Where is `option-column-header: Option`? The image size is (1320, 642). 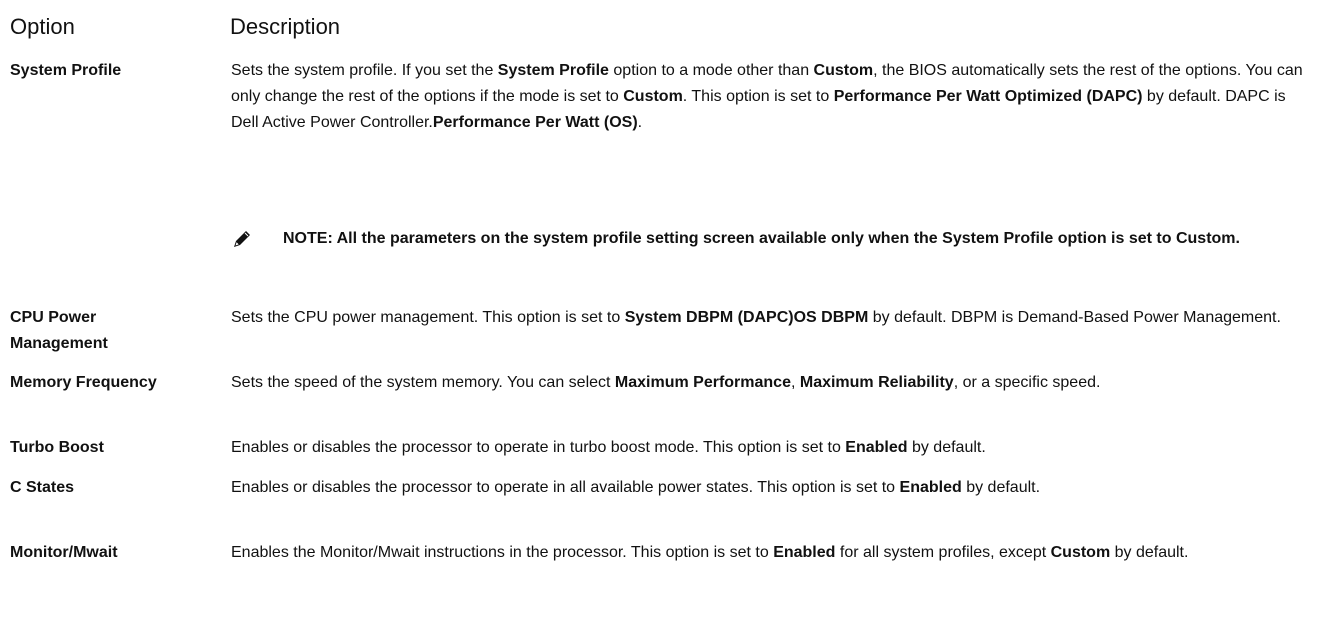 option-column-header: Option is located at coordinates (42, 26).